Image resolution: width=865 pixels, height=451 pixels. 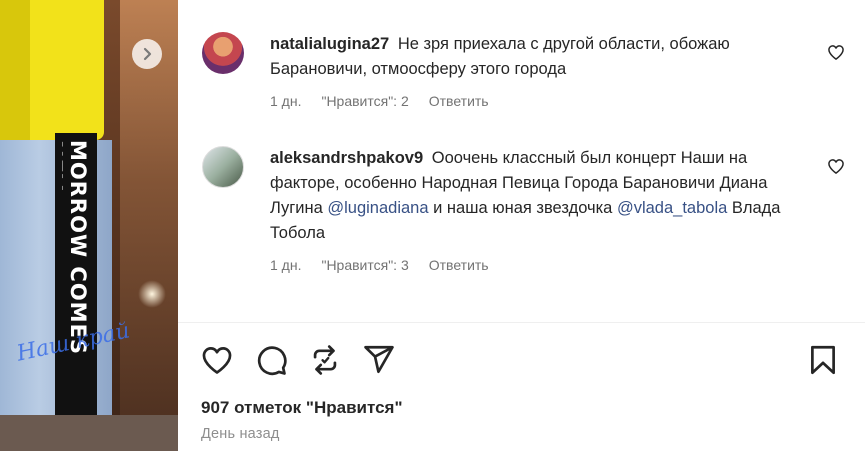 What do you see at coordinates (302, 408) in the screenshot?
I see `likes-count: 907 отметок "Нравится"` at bounding box center [302, 408].